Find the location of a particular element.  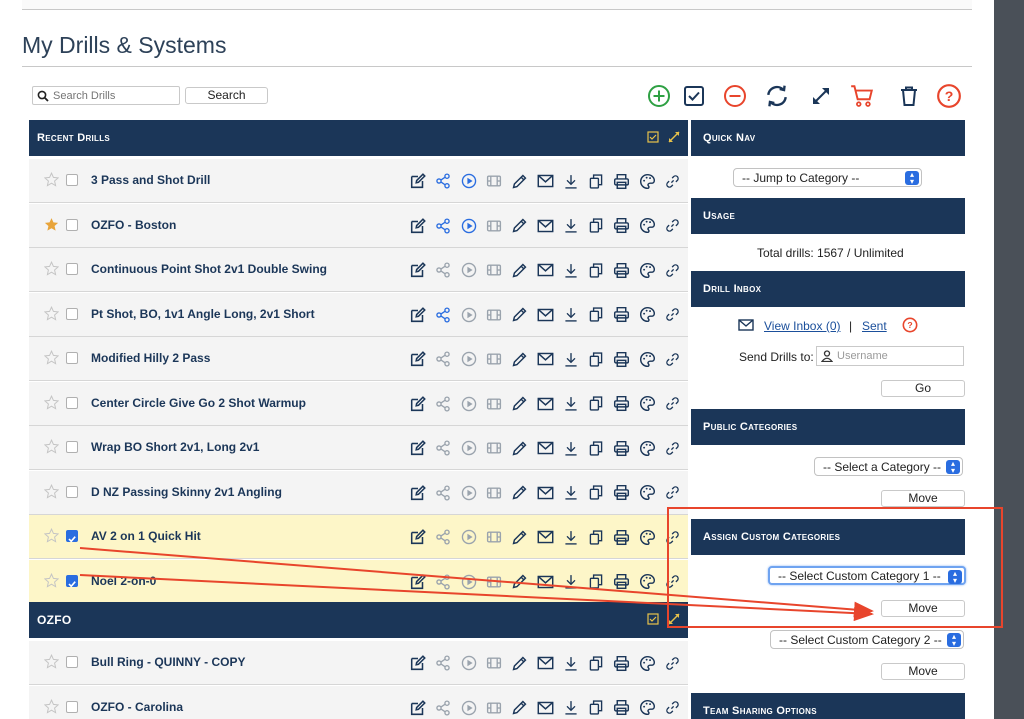

compress-icon is located at coordinates (674, 137).